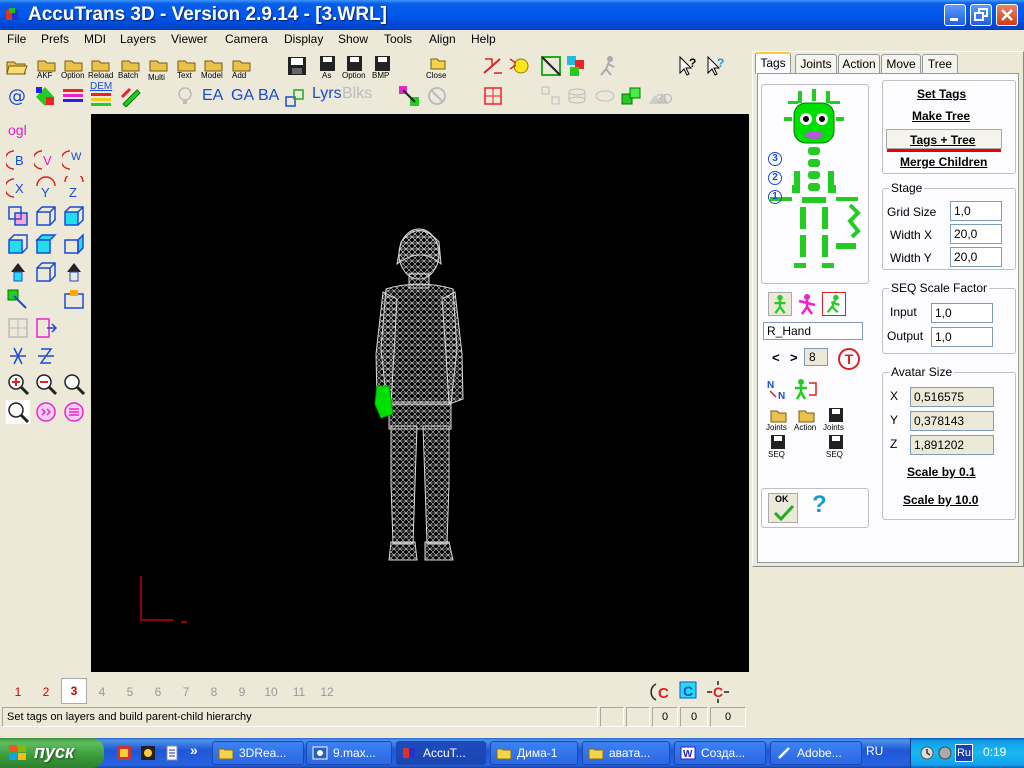  I want to click on grid-size-field, so click(976, 211).